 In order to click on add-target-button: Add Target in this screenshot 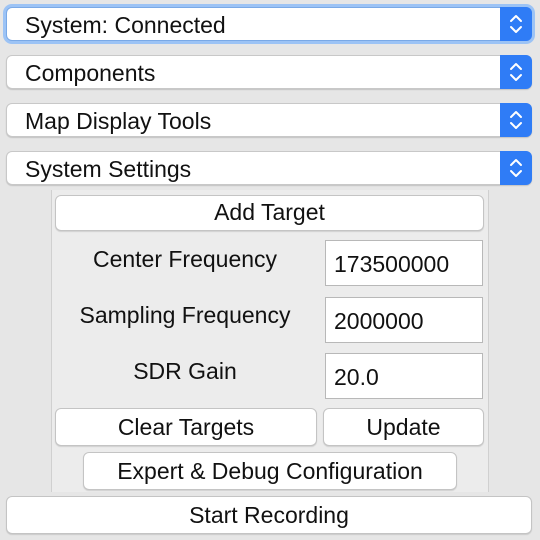, I will do `click(269, 213)`.